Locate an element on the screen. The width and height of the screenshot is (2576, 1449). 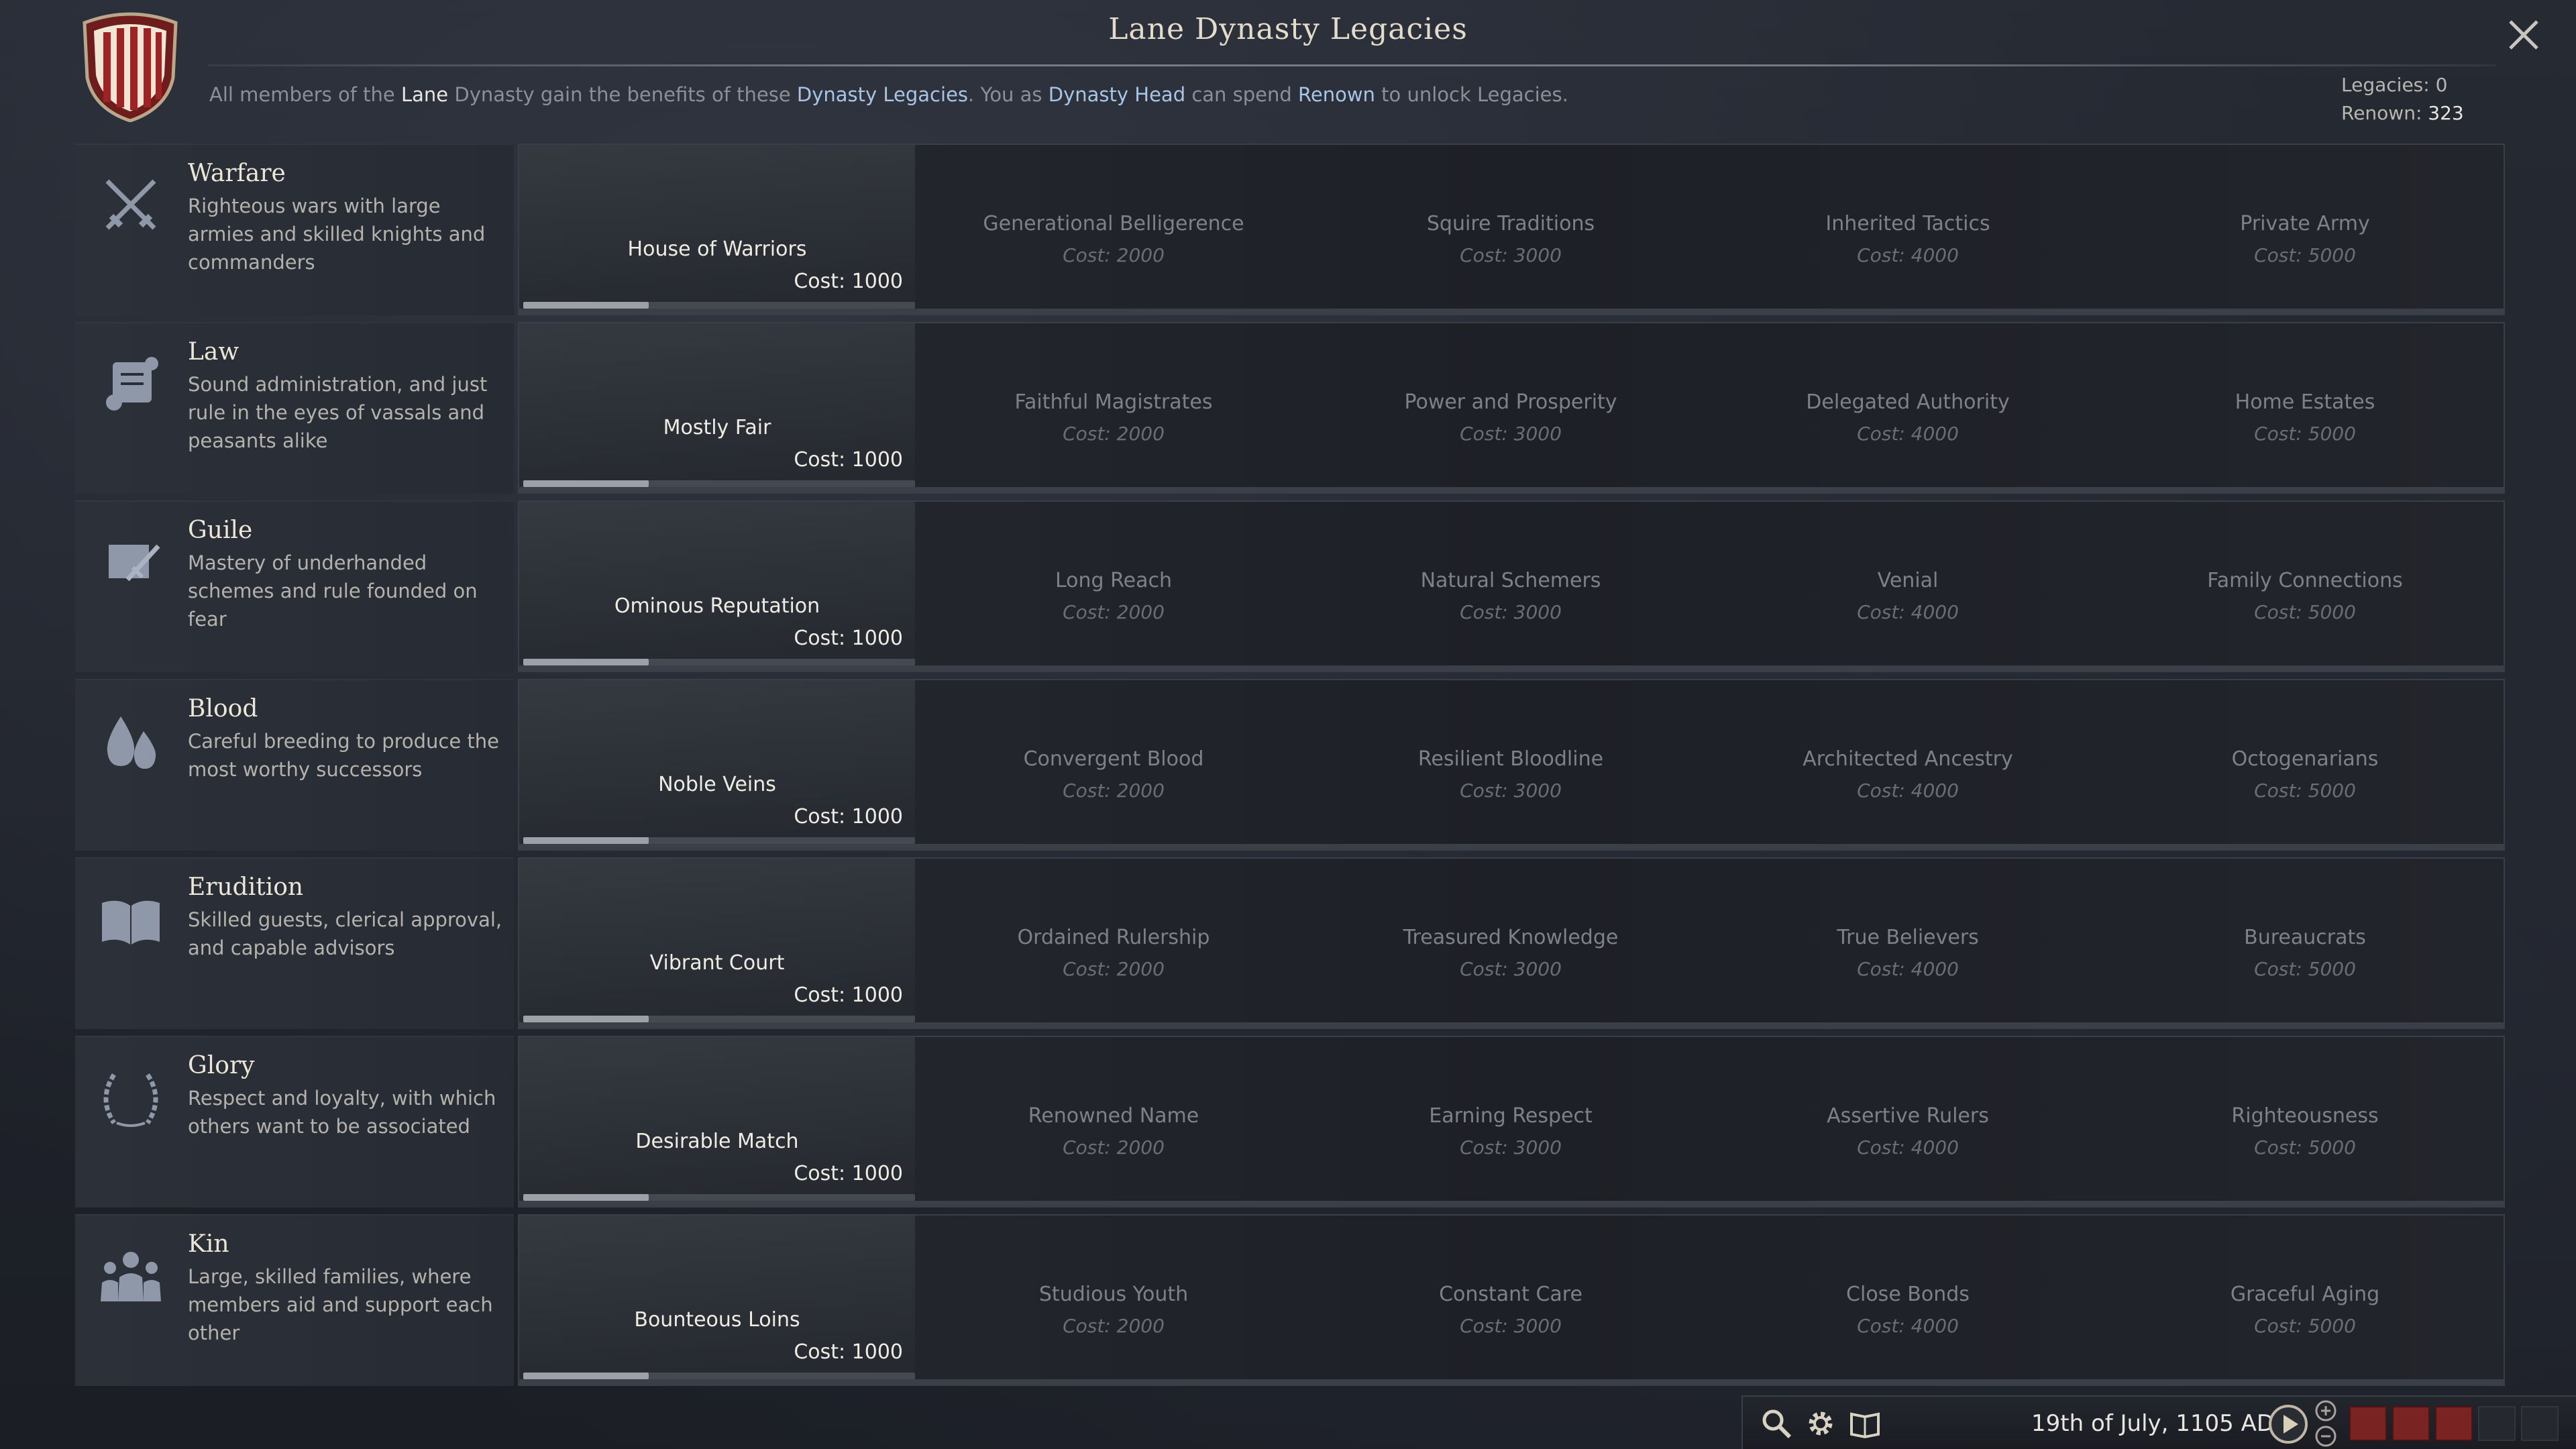
legacy-tier-4: Close Bonds Cost: 4000 is located at coordinates (1907, 1300).